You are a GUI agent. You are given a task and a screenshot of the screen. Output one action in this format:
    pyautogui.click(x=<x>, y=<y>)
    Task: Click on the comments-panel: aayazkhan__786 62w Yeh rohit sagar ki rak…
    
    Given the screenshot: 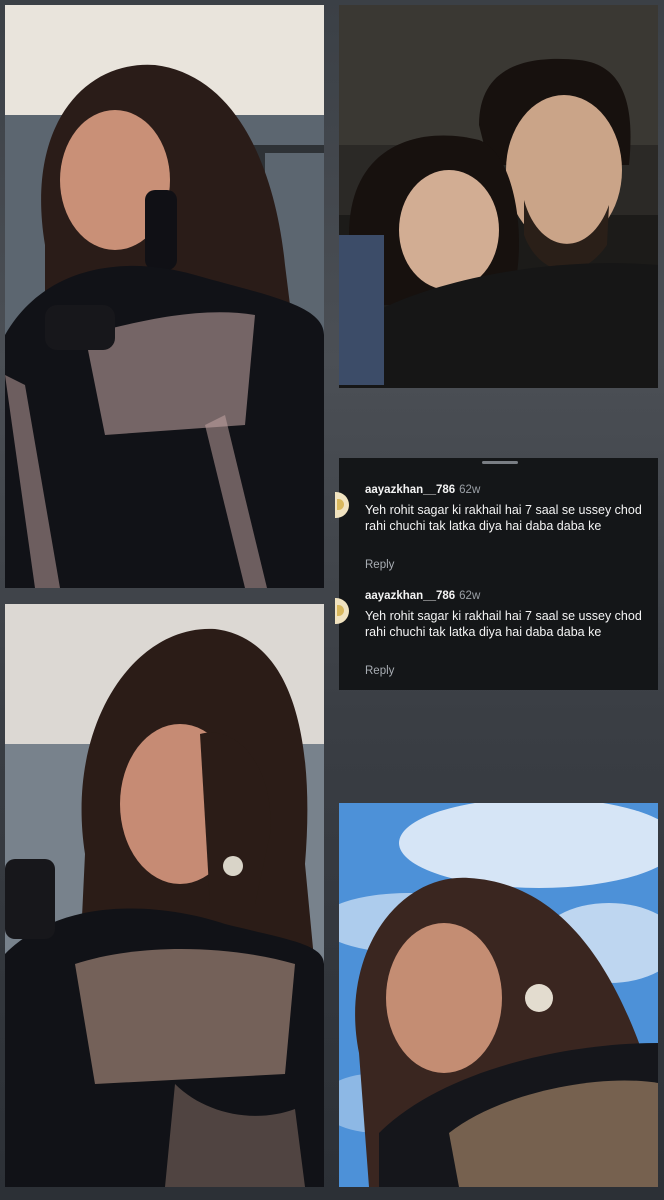 What is the action you would take?
    pyautogui.click(x=496, y=574)
    